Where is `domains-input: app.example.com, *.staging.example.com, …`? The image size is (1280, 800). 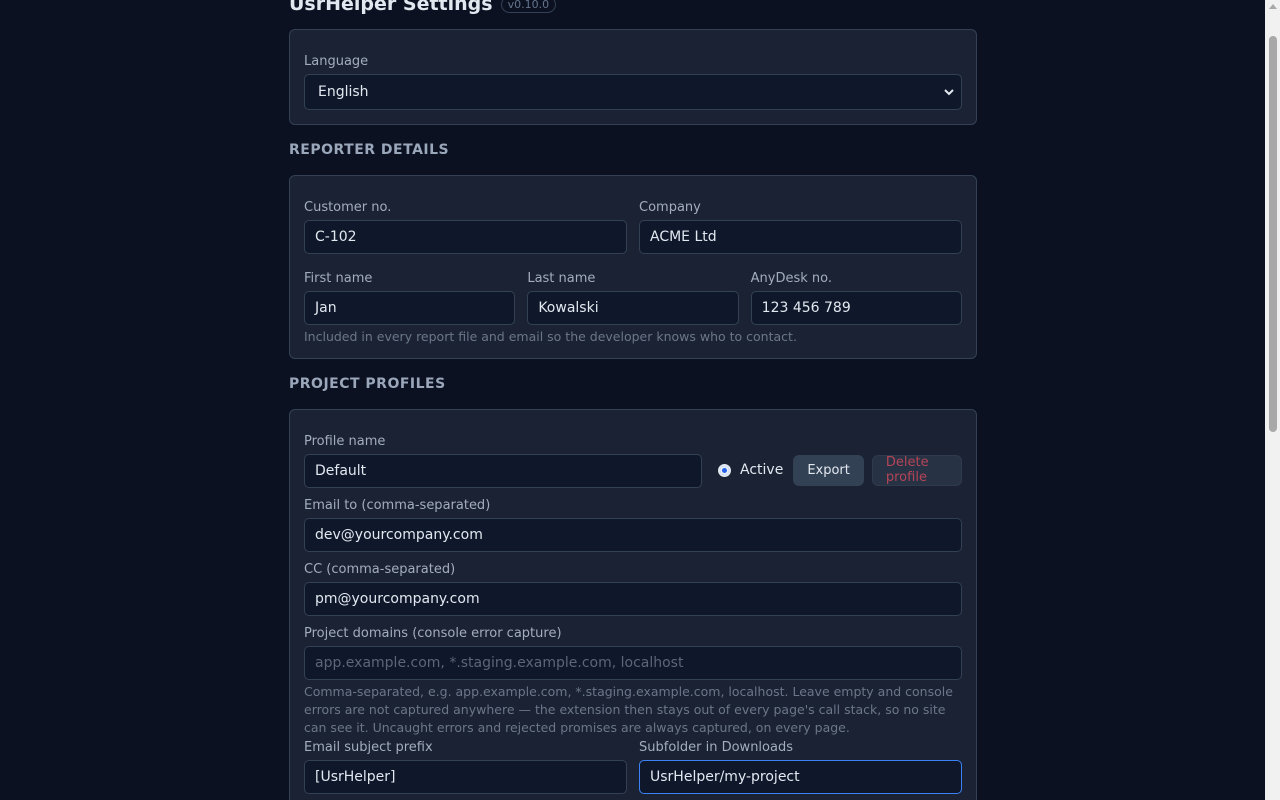 domains-input: app.example.com, *.staging.example.com, … is located at coordinates (633, 663).